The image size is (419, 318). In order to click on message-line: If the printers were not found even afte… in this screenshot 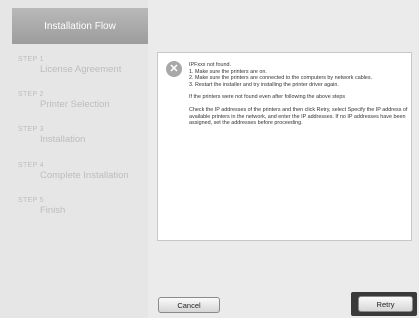, I will do `click(267, 97)`.